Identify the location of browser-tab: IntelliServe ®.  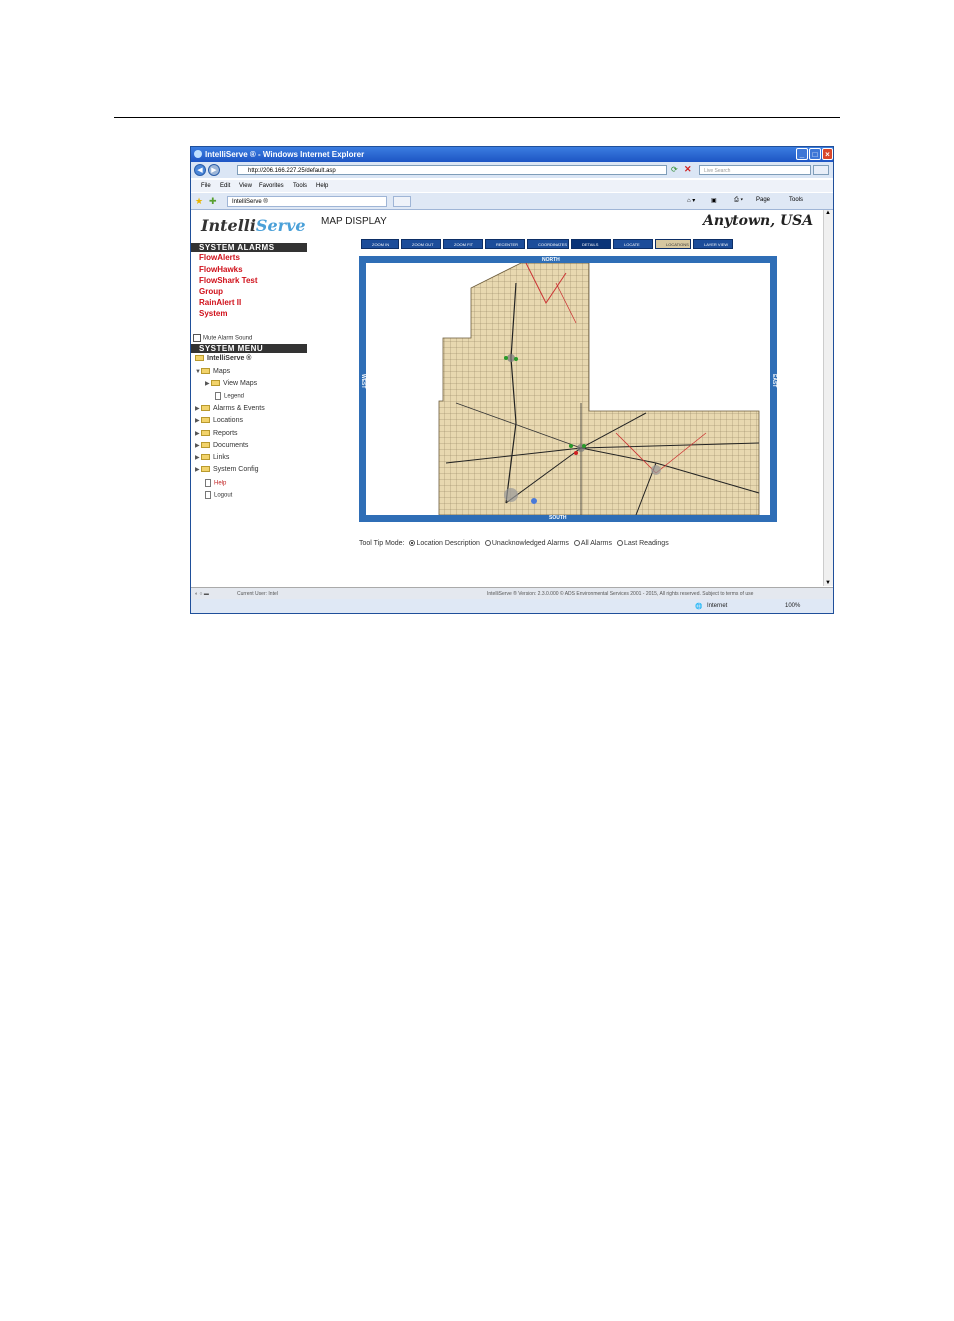
(307, 201).